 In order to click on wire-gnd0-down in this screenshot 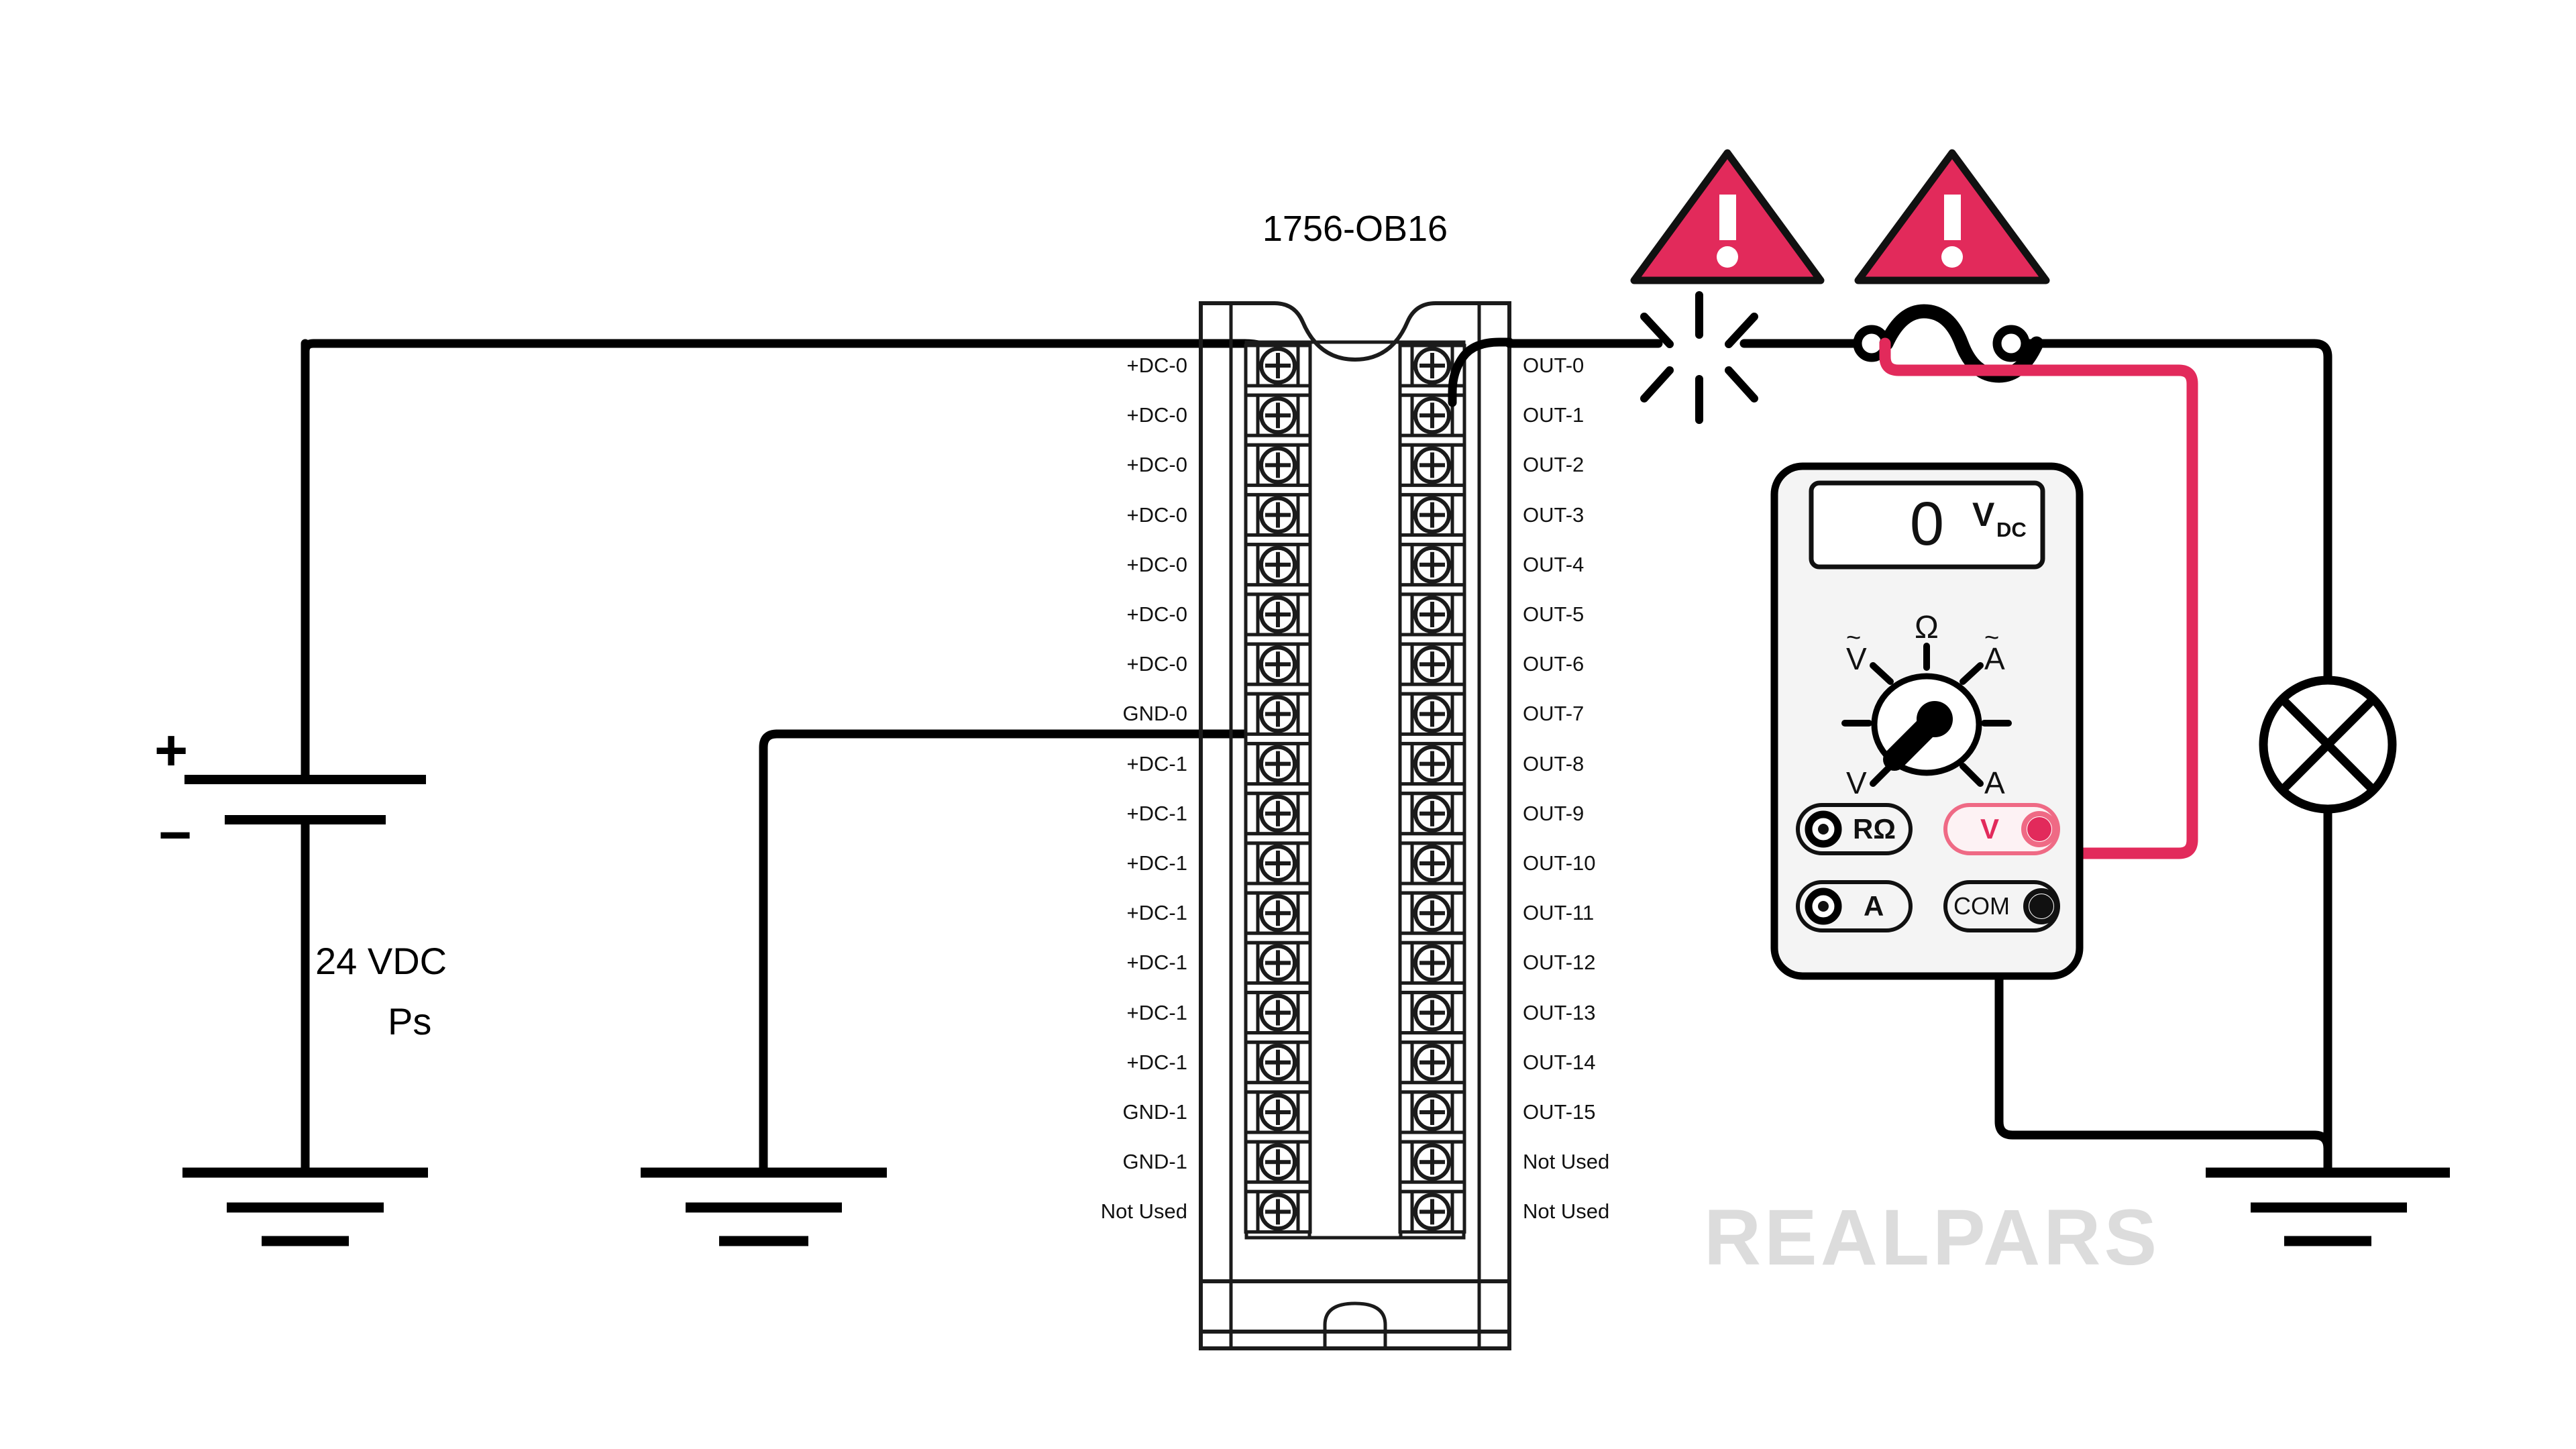, I will do `click(770, 952)`.